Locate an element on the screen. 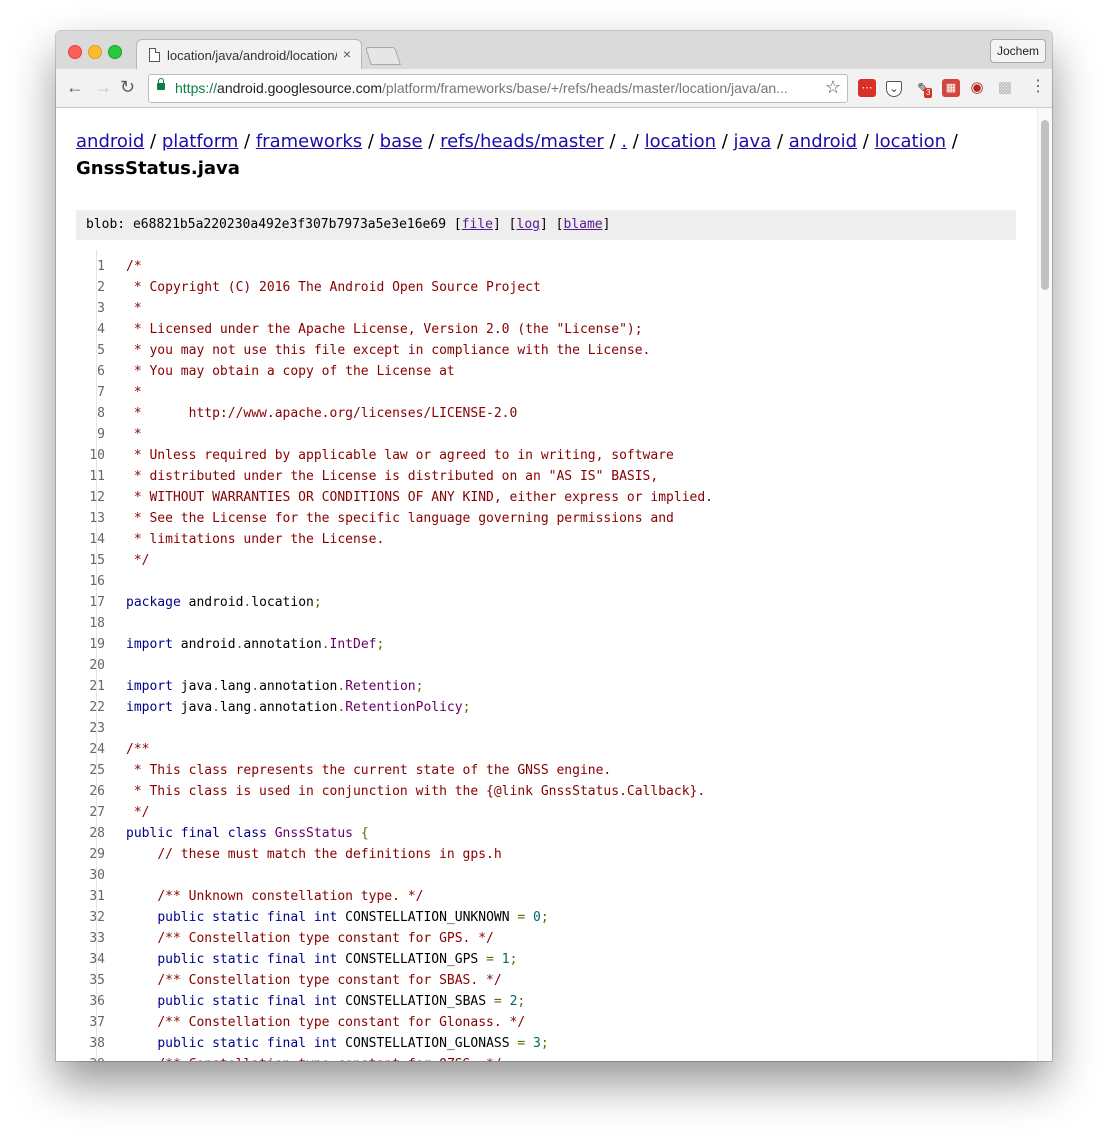  line-number: 4 is located at coordinates (90, 329).